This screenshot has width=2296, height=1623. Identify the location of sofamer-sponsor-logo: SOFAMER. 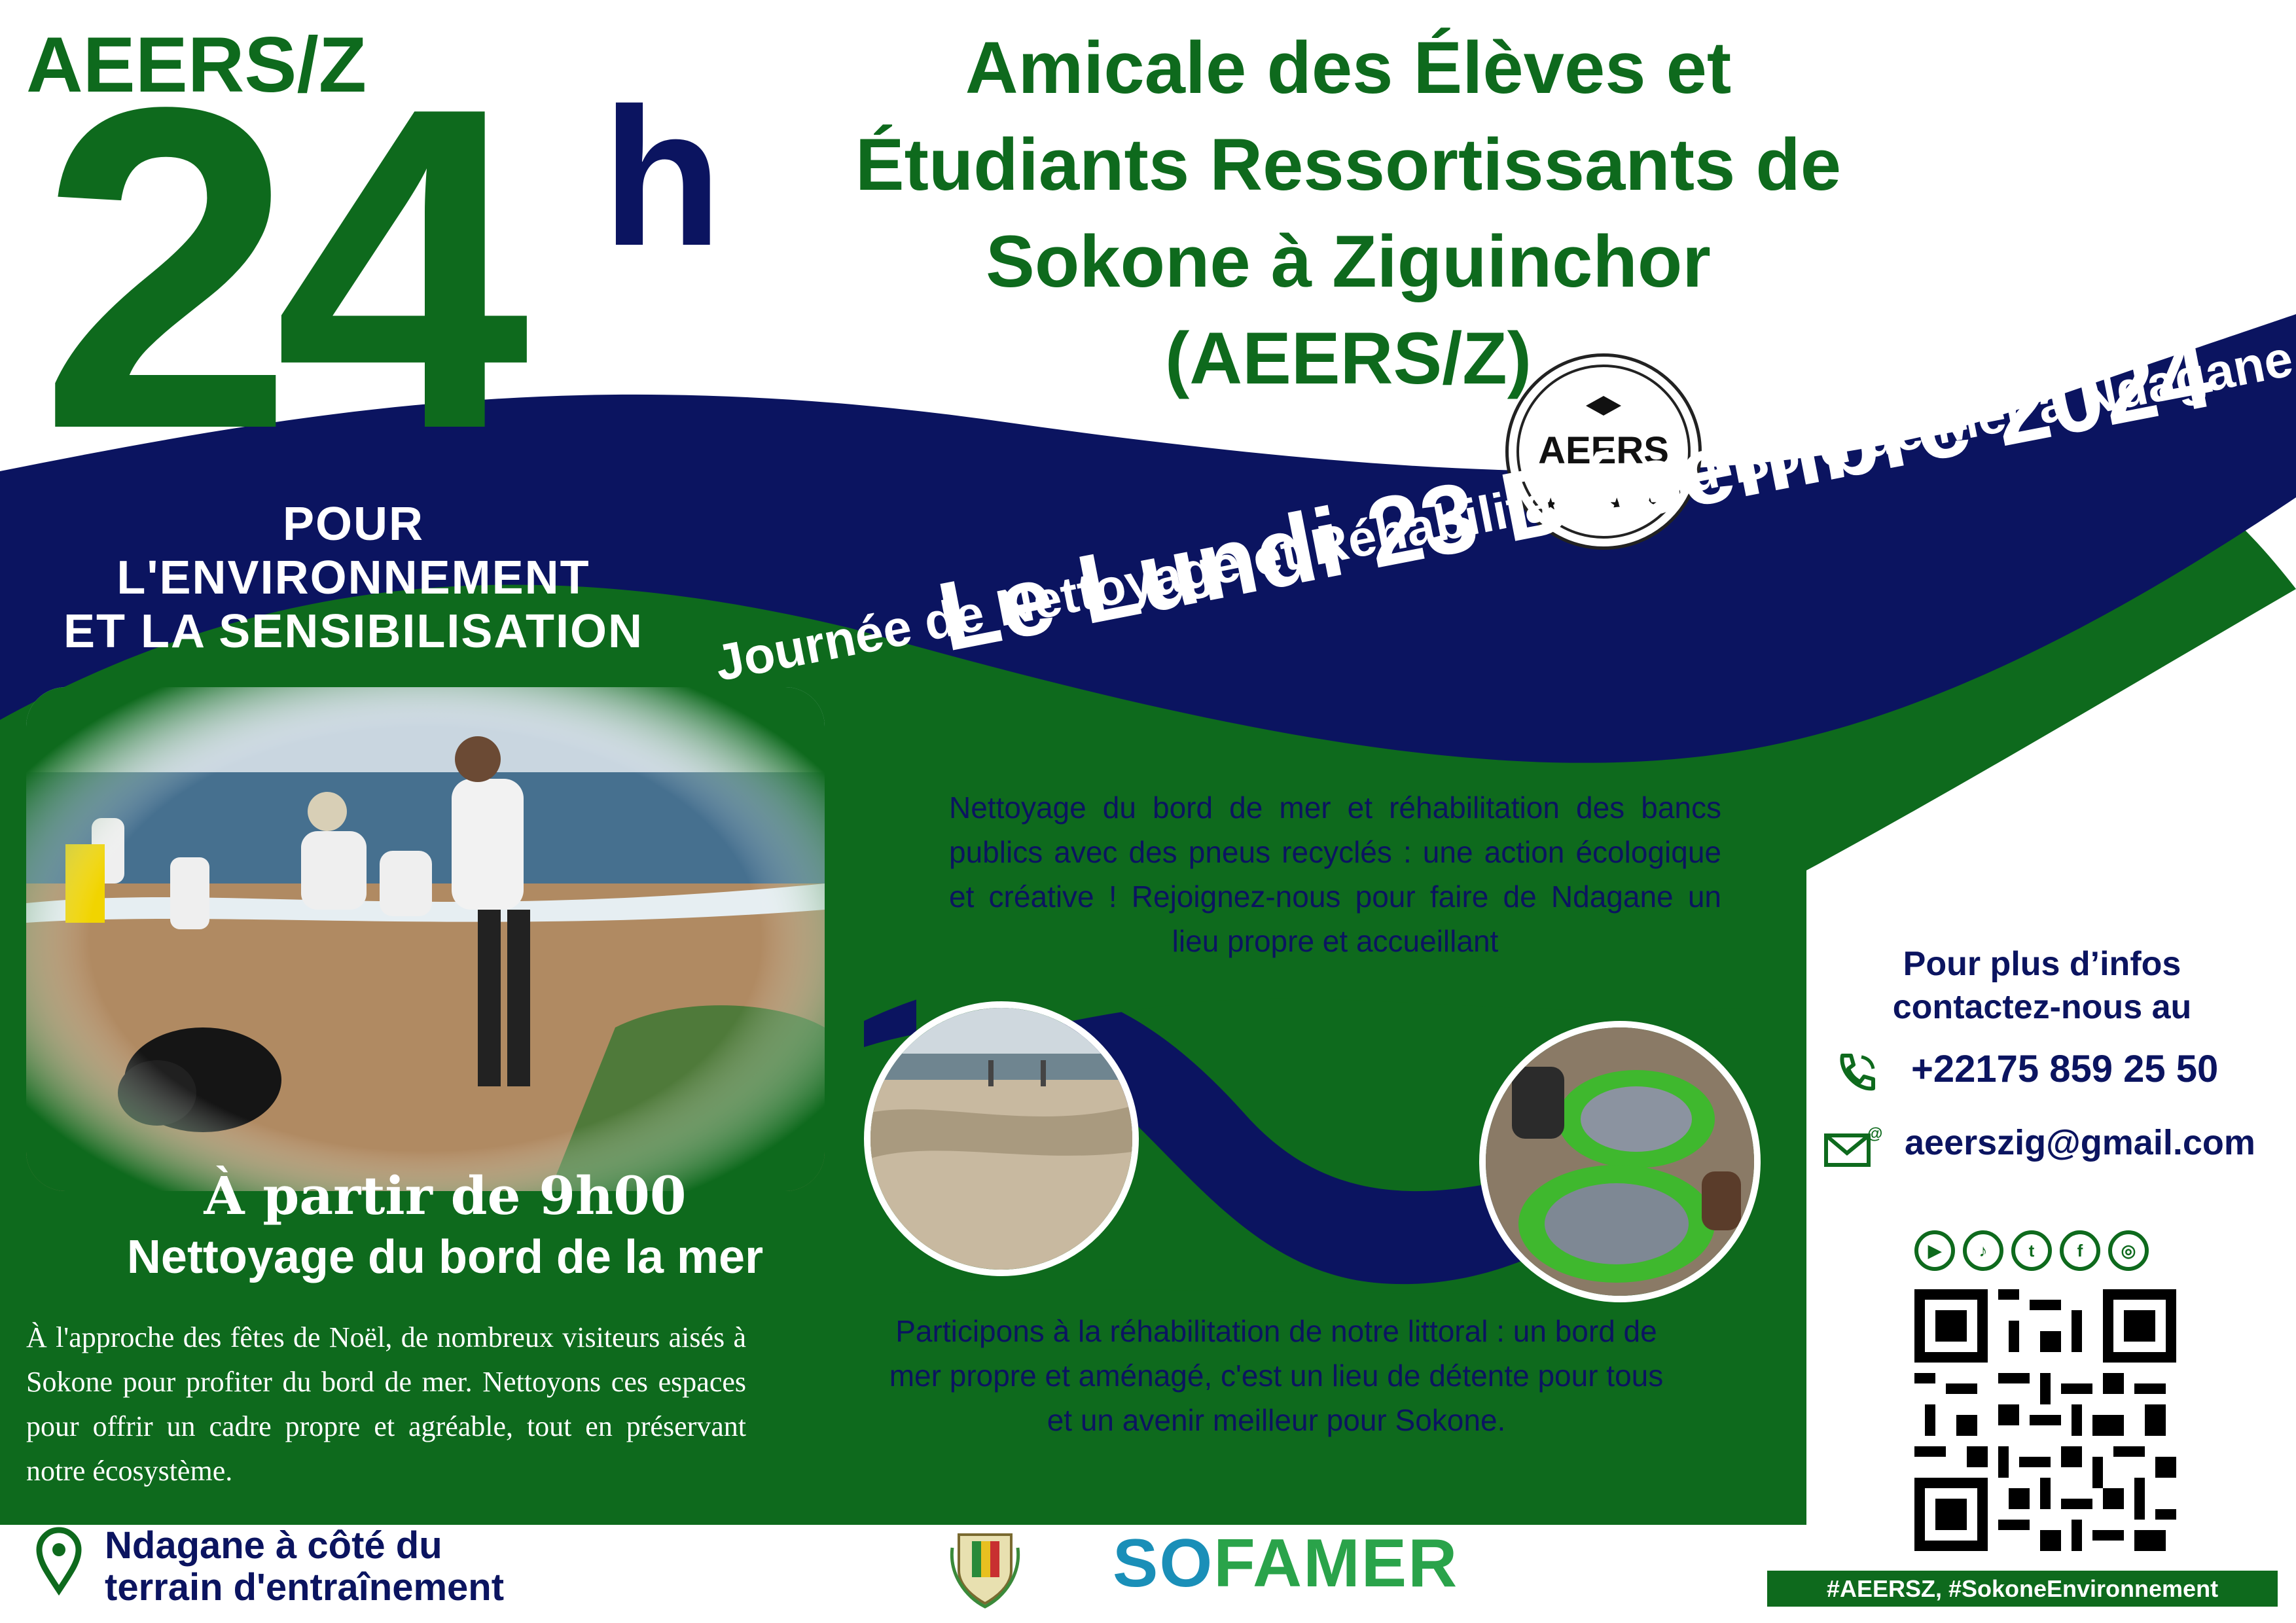
(1285, 1564).